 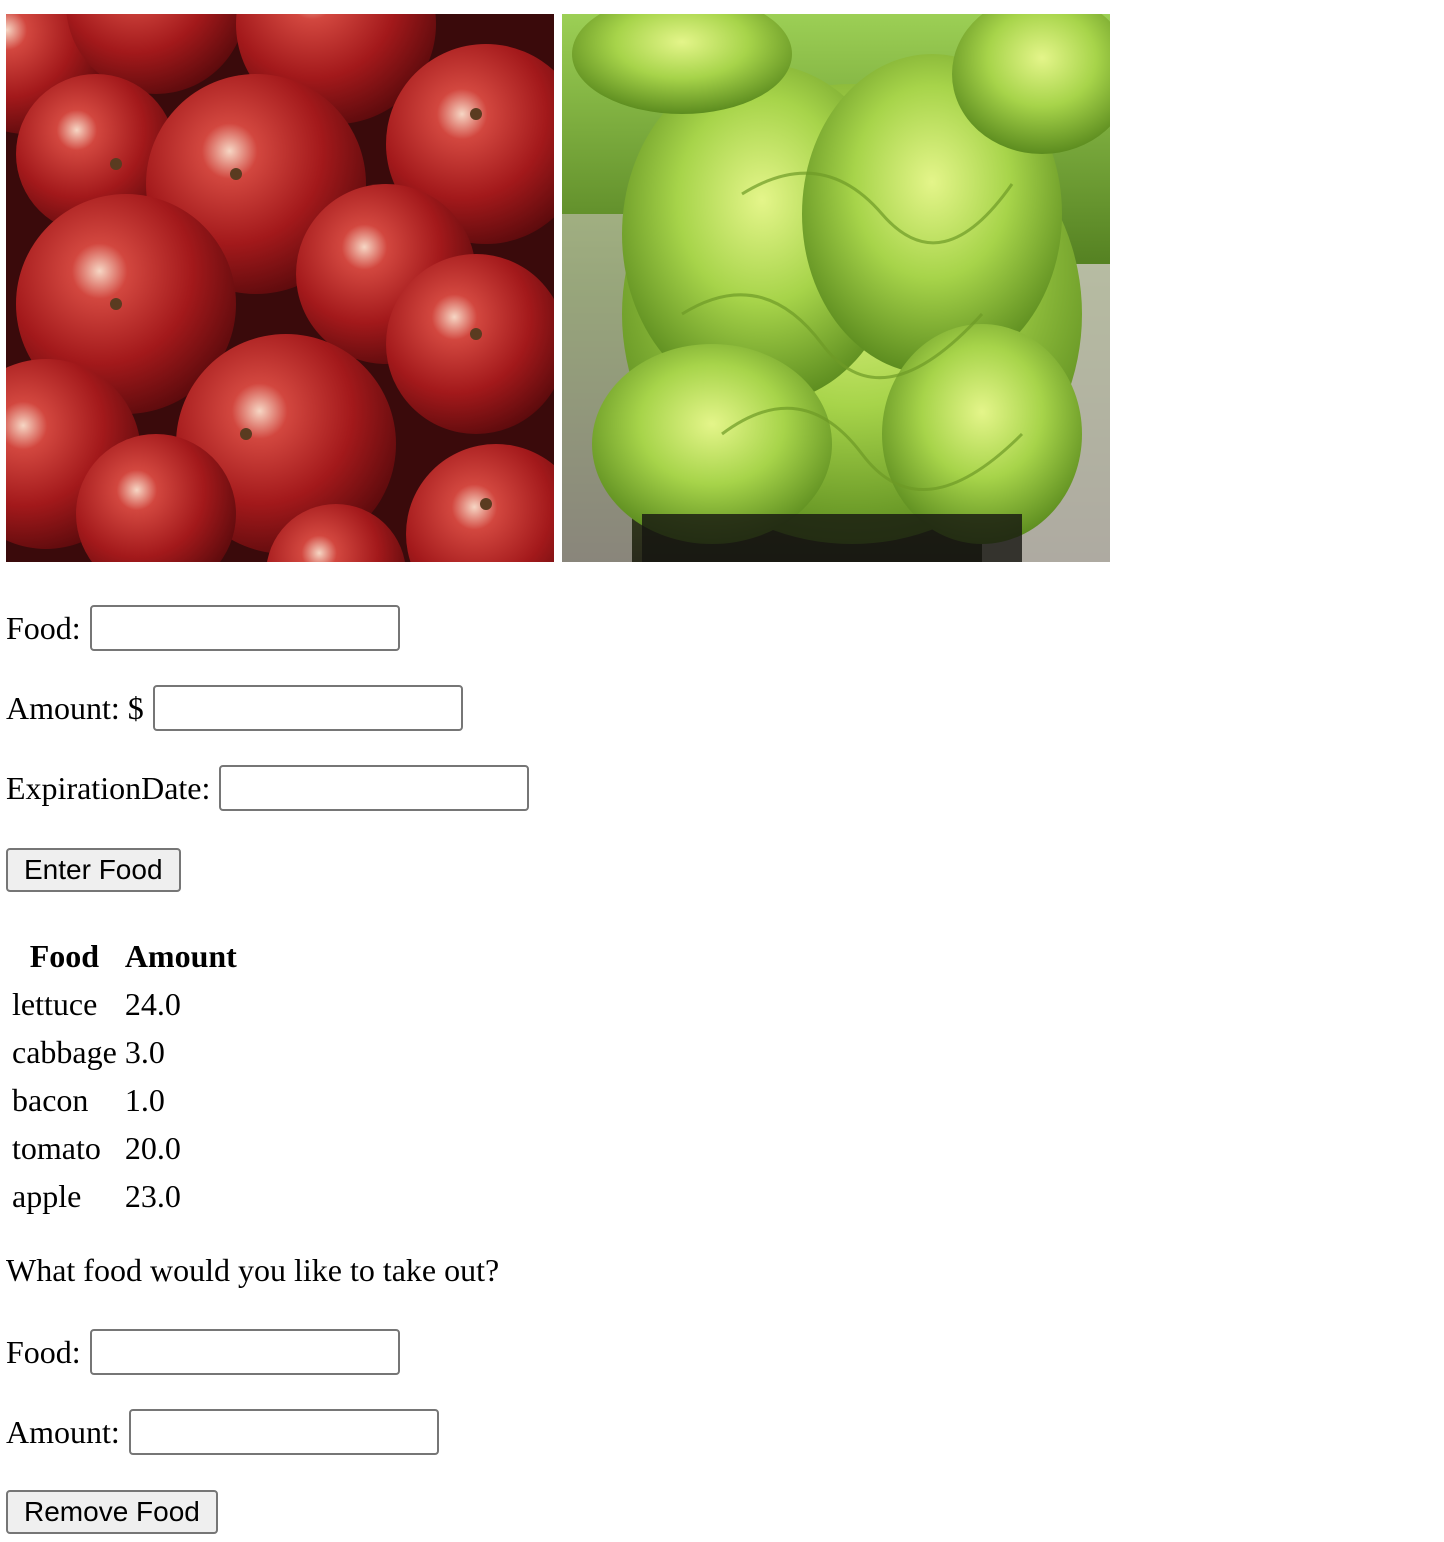 I want to click on lettuce-photo-icon, so click(x=836, y=288).